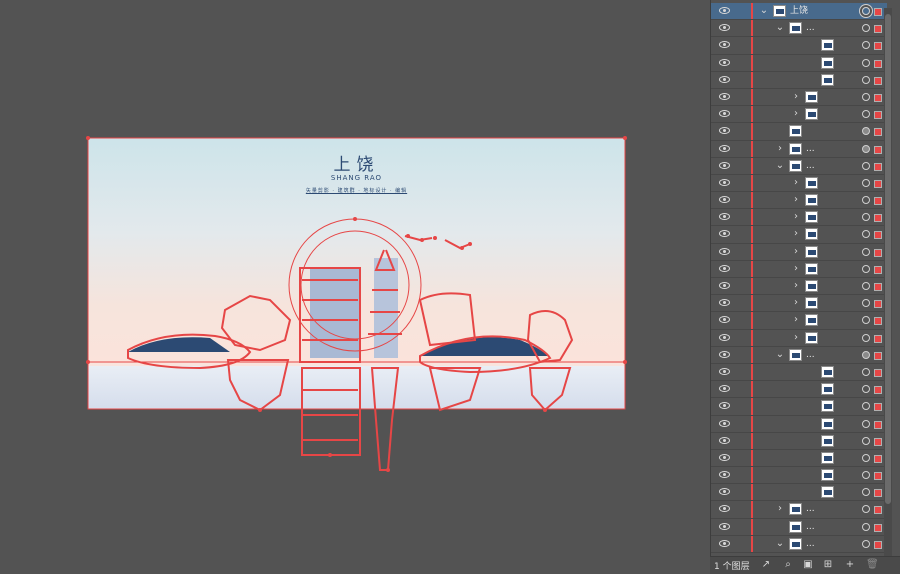  Describe the element at coordinates (808, 565) in the screenshot. I see `clip-icon: ▣` at that location.